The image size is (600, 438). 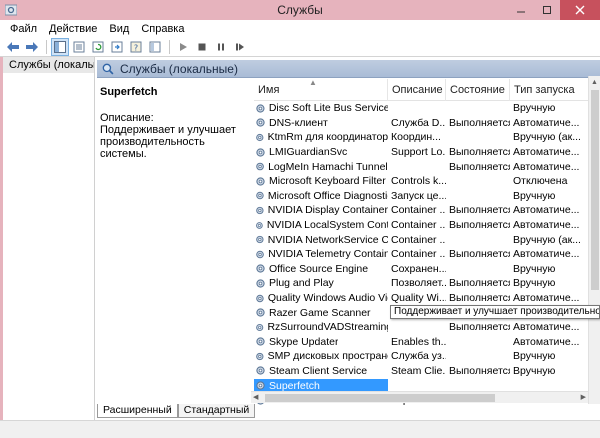 I want to click on maximize-button, so click(x=547, y=10).